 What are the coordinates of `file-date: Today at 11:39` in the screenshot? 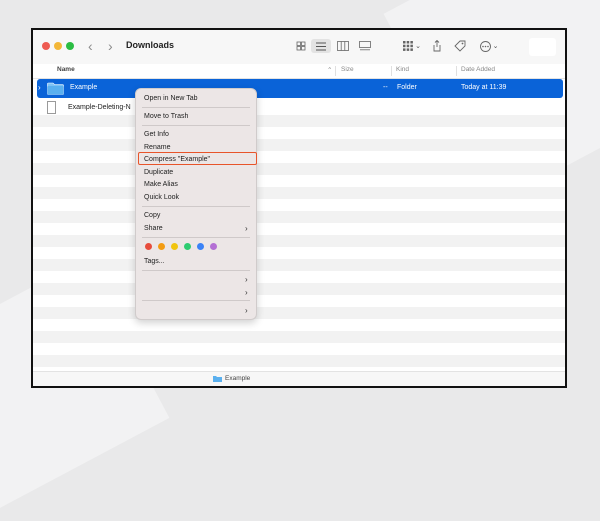 It's located at (484, 87).